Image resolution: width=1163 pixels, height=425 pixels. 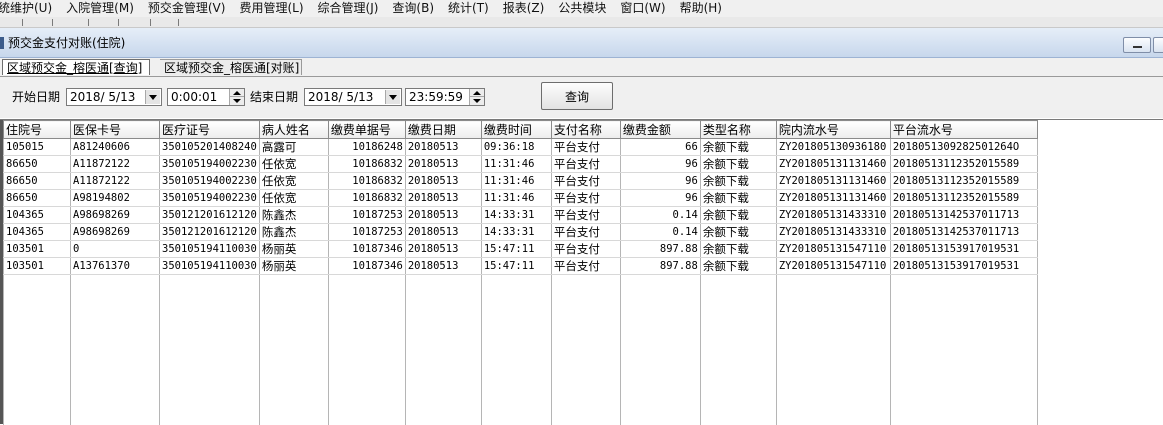 What do you see at coordinates (210, 215) in the screenshot?
I see `table-cell: 350121201612120` at bounding box center [210, 215].